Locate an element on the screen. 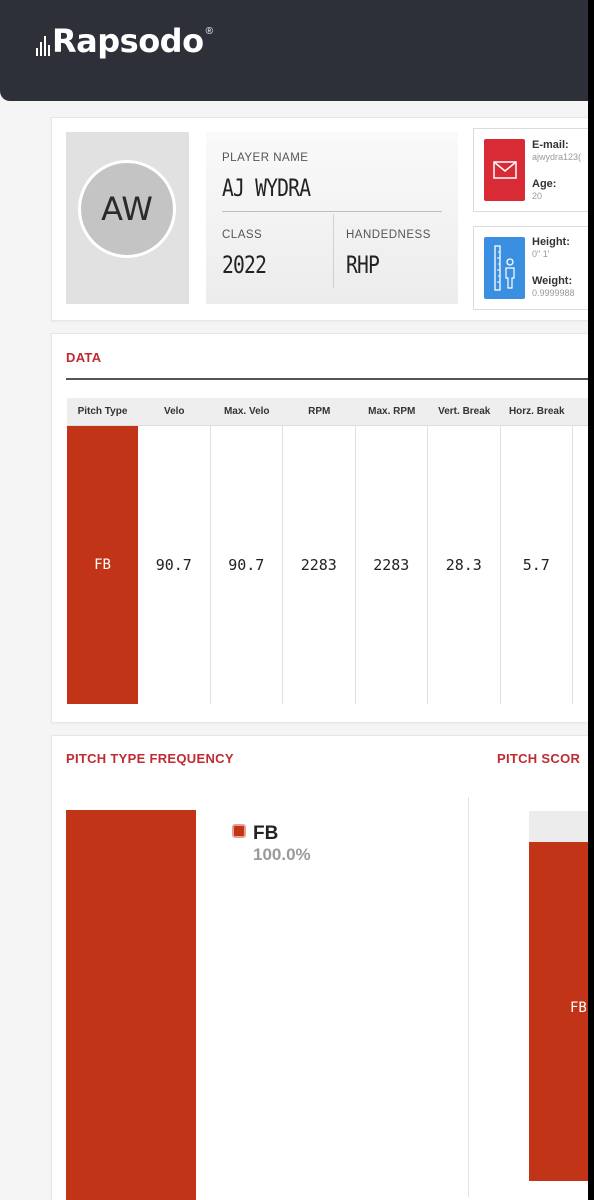  info-vertical-divider is located at coordinates (333, 251).